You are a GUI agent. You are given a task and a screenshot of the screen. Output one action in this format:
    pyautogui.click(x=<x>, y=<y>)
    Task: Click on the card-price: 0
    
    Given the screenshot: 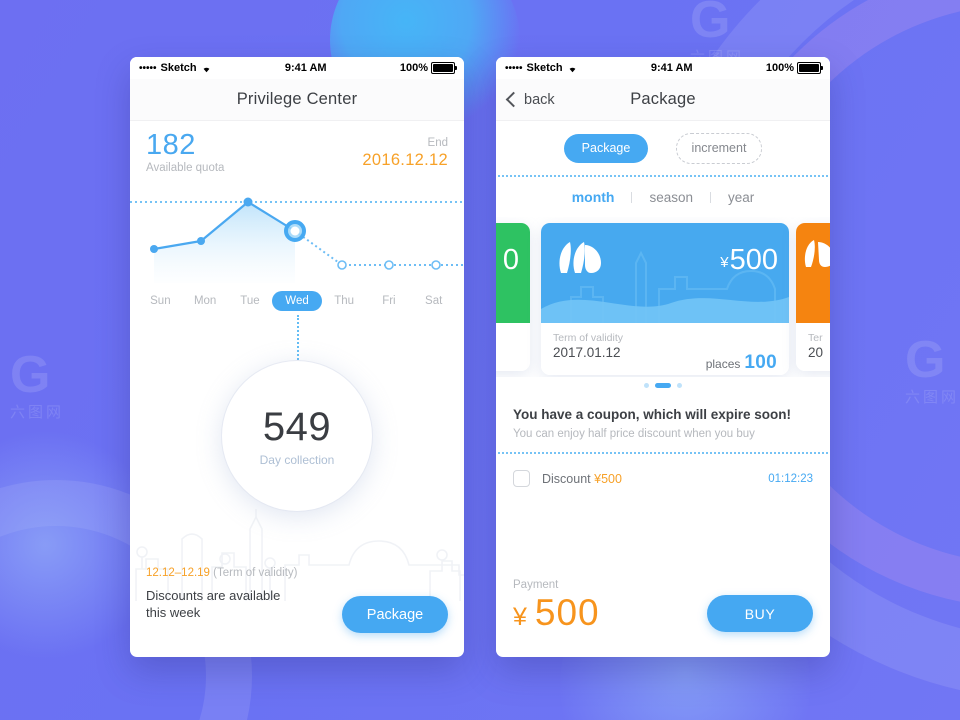 What is the action you would take?
    pyautogui.click(x=510, y=260)
    